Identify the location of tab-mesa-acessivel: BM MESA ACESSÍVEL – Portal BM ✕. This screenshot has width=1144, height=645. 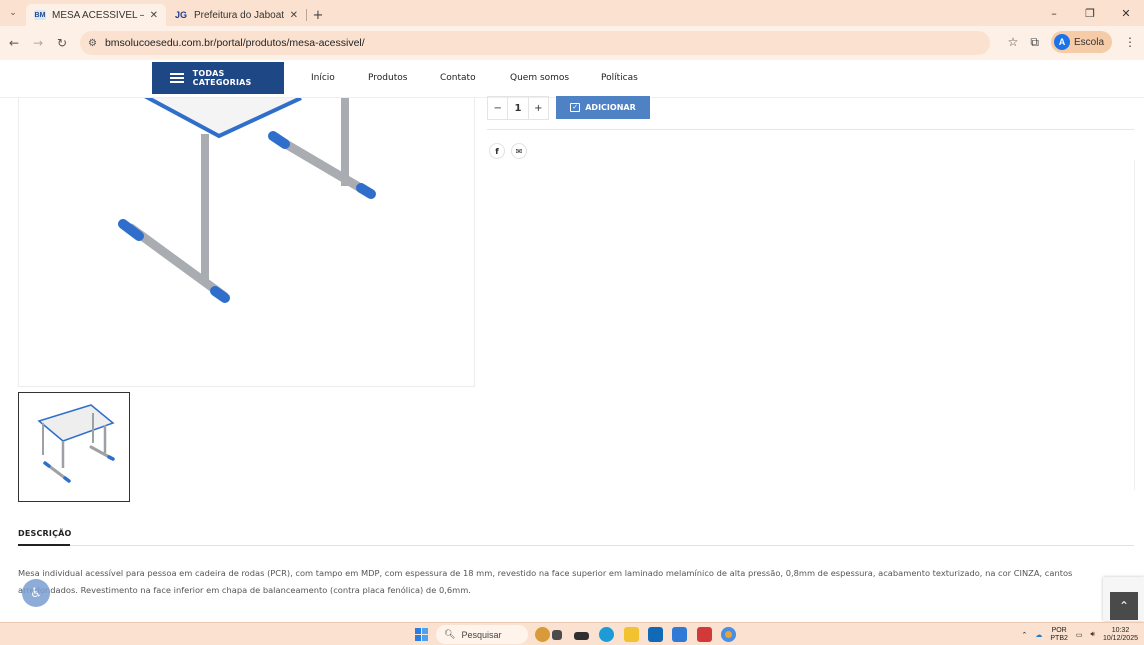
(96, 15).